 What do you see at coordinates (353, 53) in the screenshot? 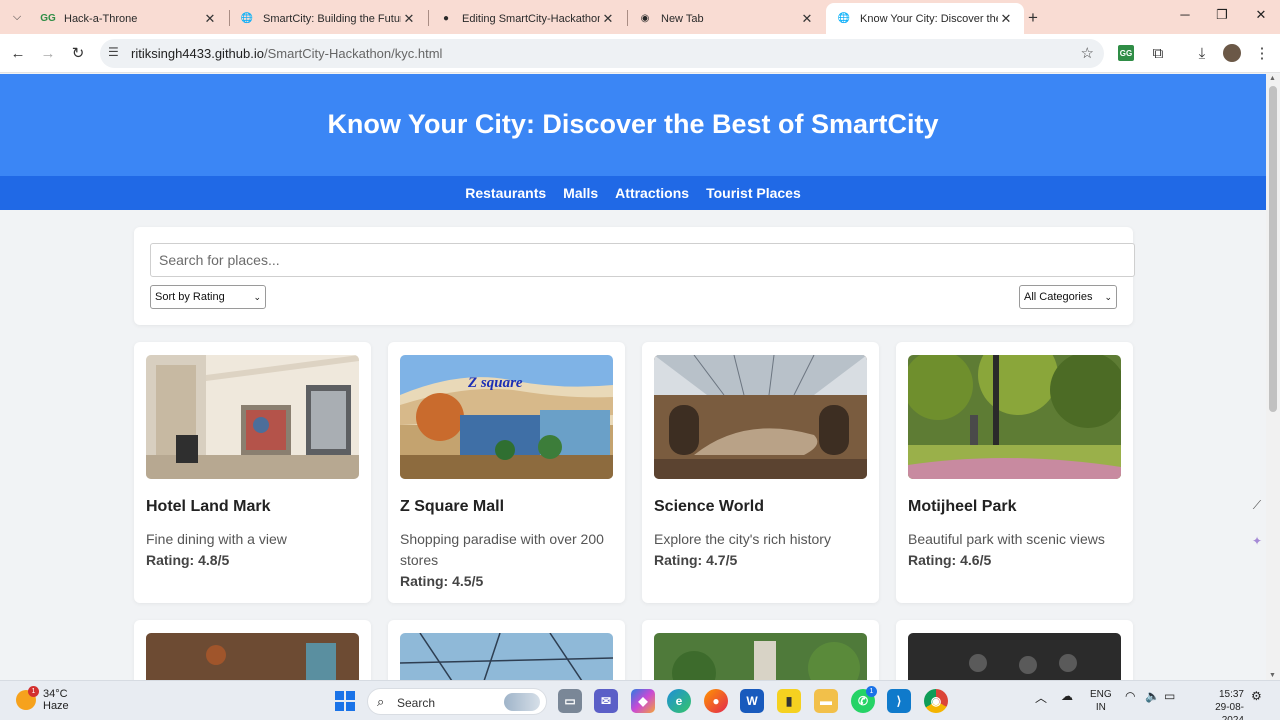
I see `url-path: /SmartCity-Hackathon/kyc.html` at bounding box center [353, 53].